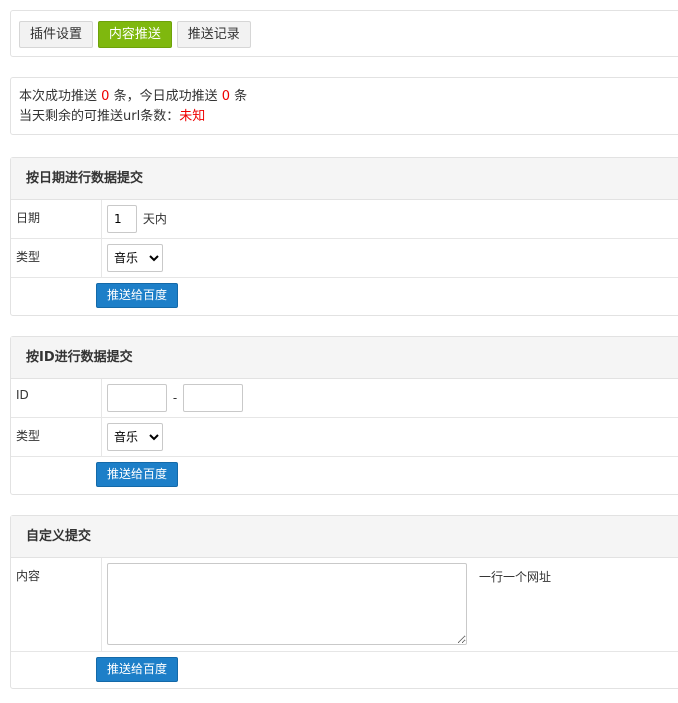  What do you see at coordinates (344, 33) in the screenshot?
I see `tab-bar: 插件设置 内容推送 推送记录` at bounding box center [344, 33].